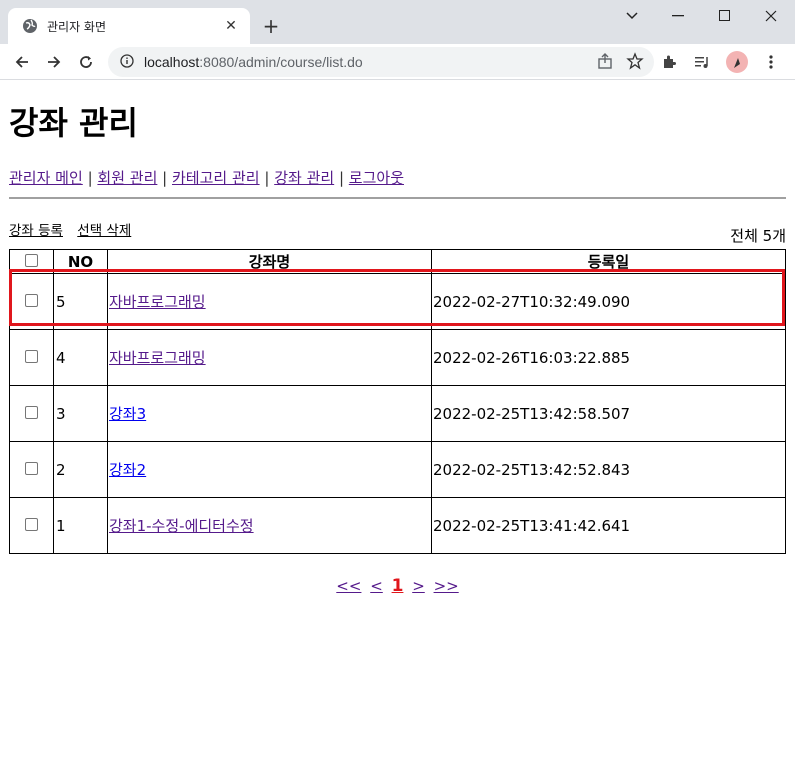 The width and height of the screenshot is (795, 783). Describe the element at coordinates (376, 178) in the screenshot. I see `menu-logout: 로그아웃` at that location.